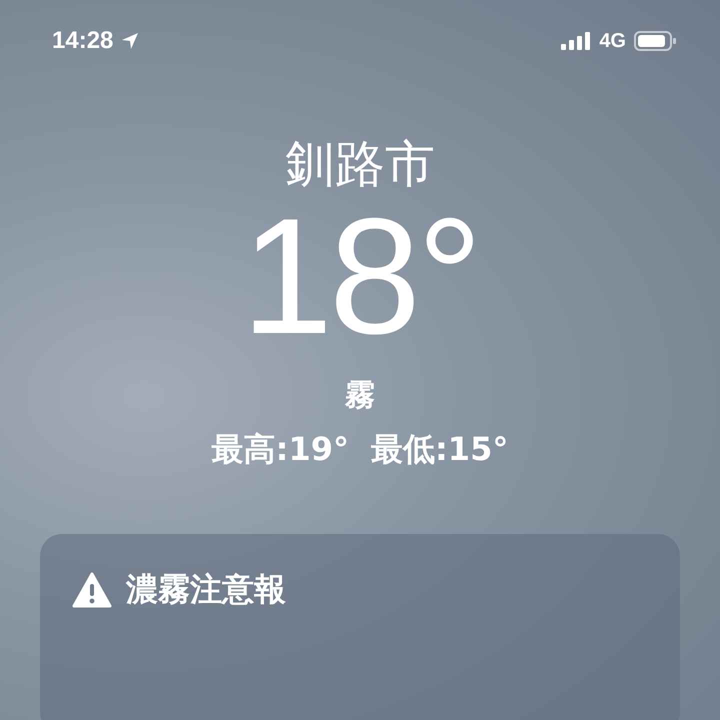 This screenshot has width=720, height=720. Describe the element at coordinates (576, 41) in the screenshot. I see `signal-icon` at that location.